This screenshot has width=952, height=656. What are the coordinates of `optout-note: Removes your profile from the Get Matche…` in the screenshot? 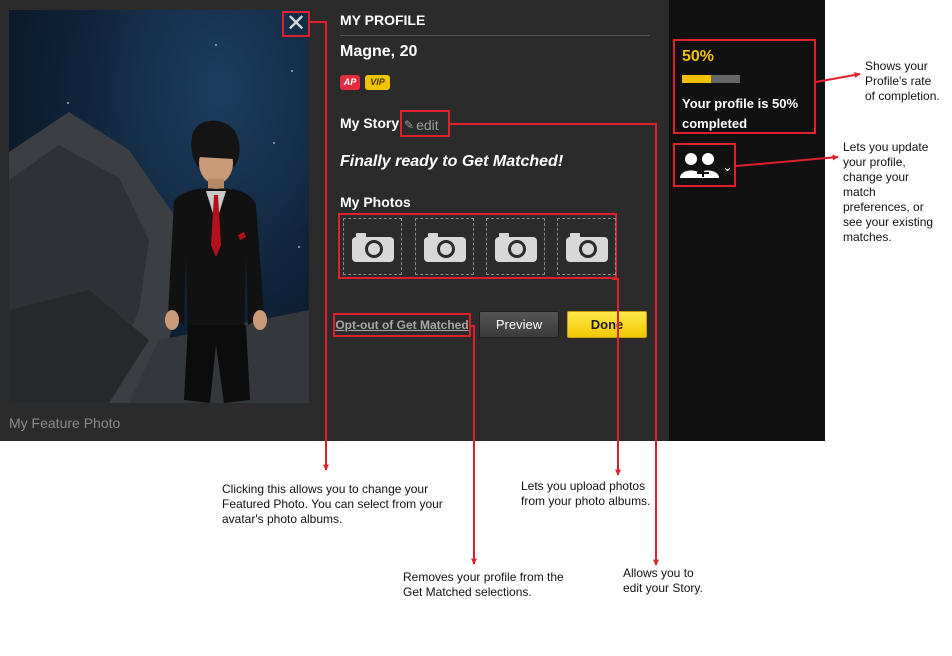 It's located at (503, 585).